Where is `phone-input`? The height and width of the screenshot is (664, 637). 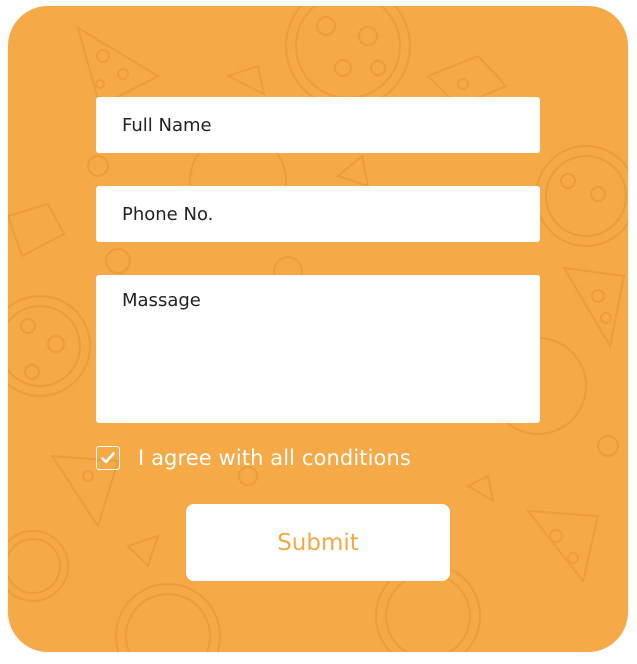 phone-input is located at coordinates (318, 214).